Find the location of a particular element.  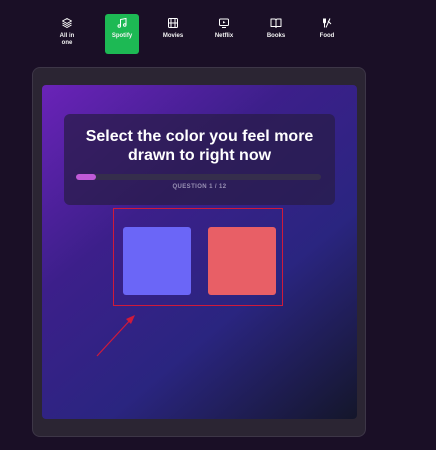

layers-icon is located at coordinates (67, 23).